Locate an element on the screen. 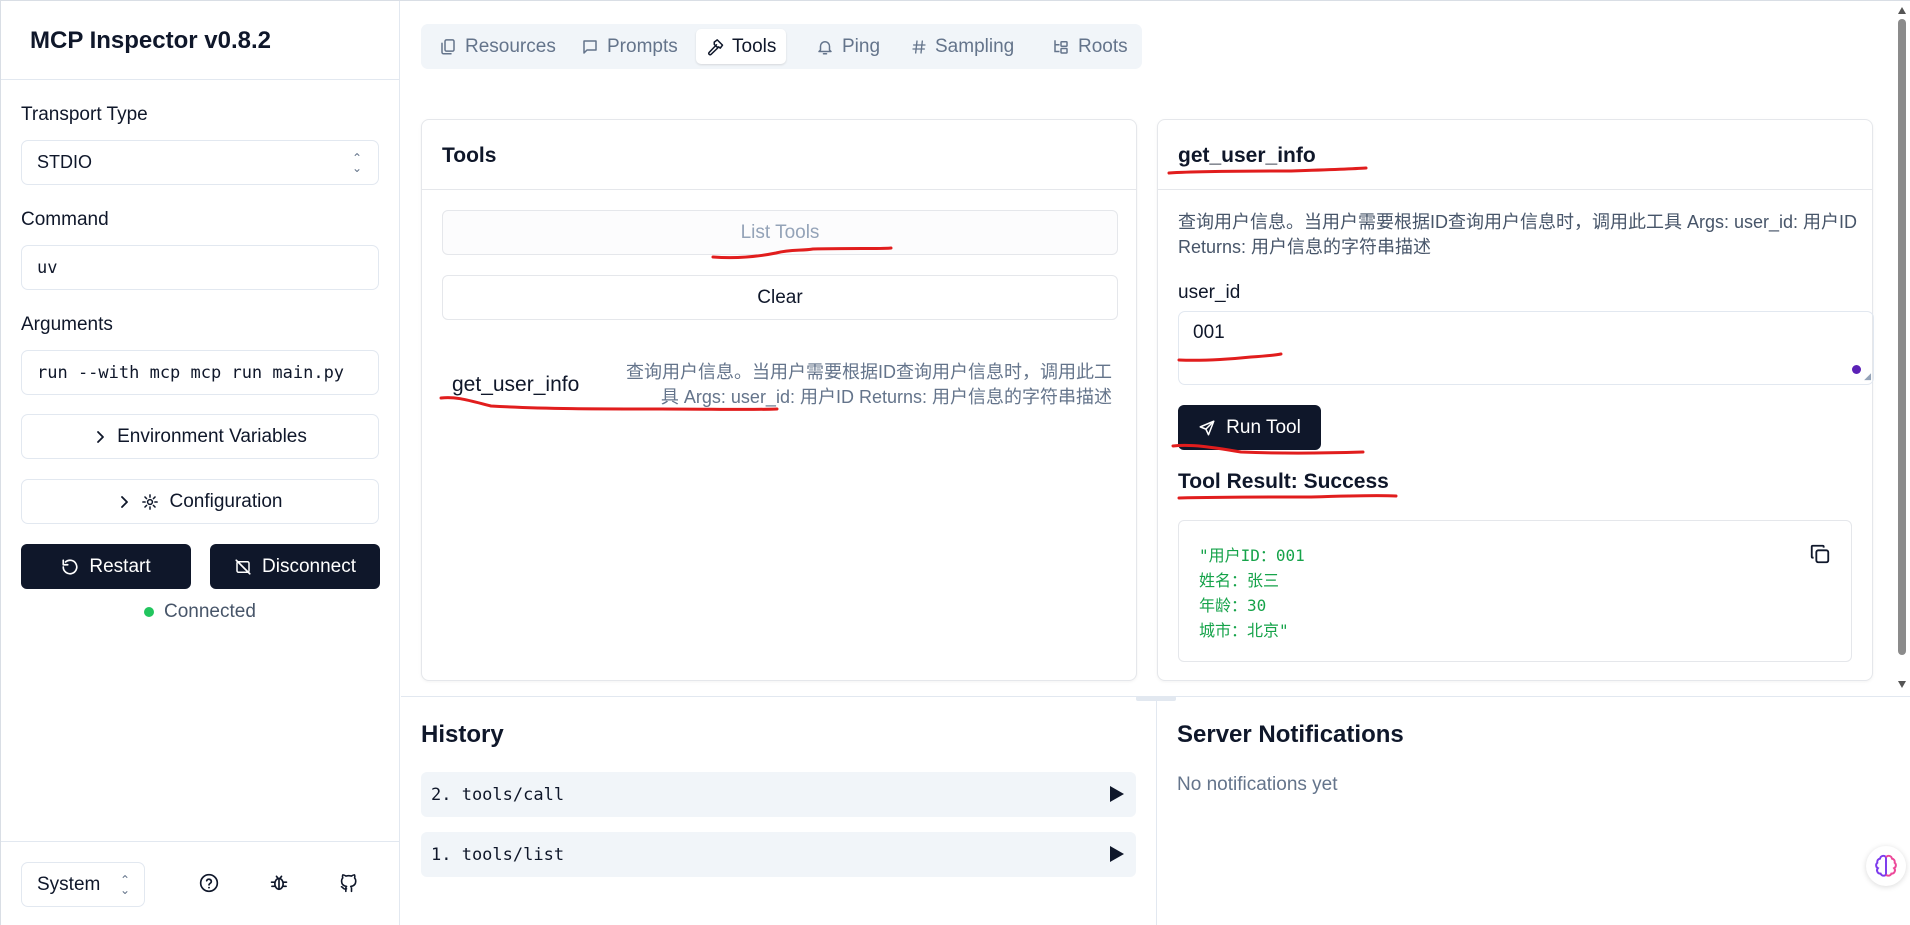 Image resolution: width=1910 pixels, height=925 pixels. theme-select: System ⌃ ⌄ is located at coordinates (83, 884).